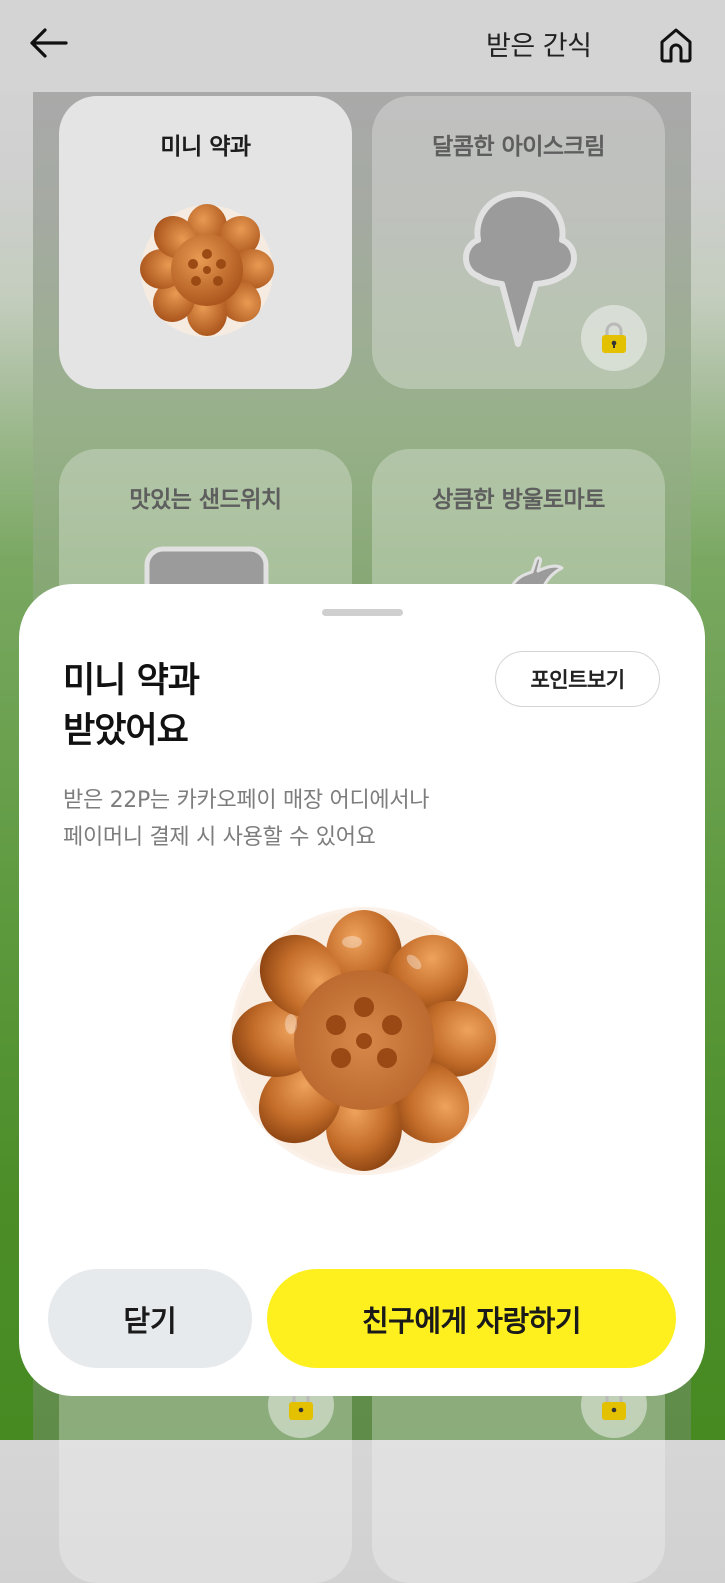 This screenshot has width=725, height=1583. What do you see at coordinates (518, 147) in the screenshot?
I see `snack-card-title: 달콤한 아이스크림` at bounding box center [518, 147].